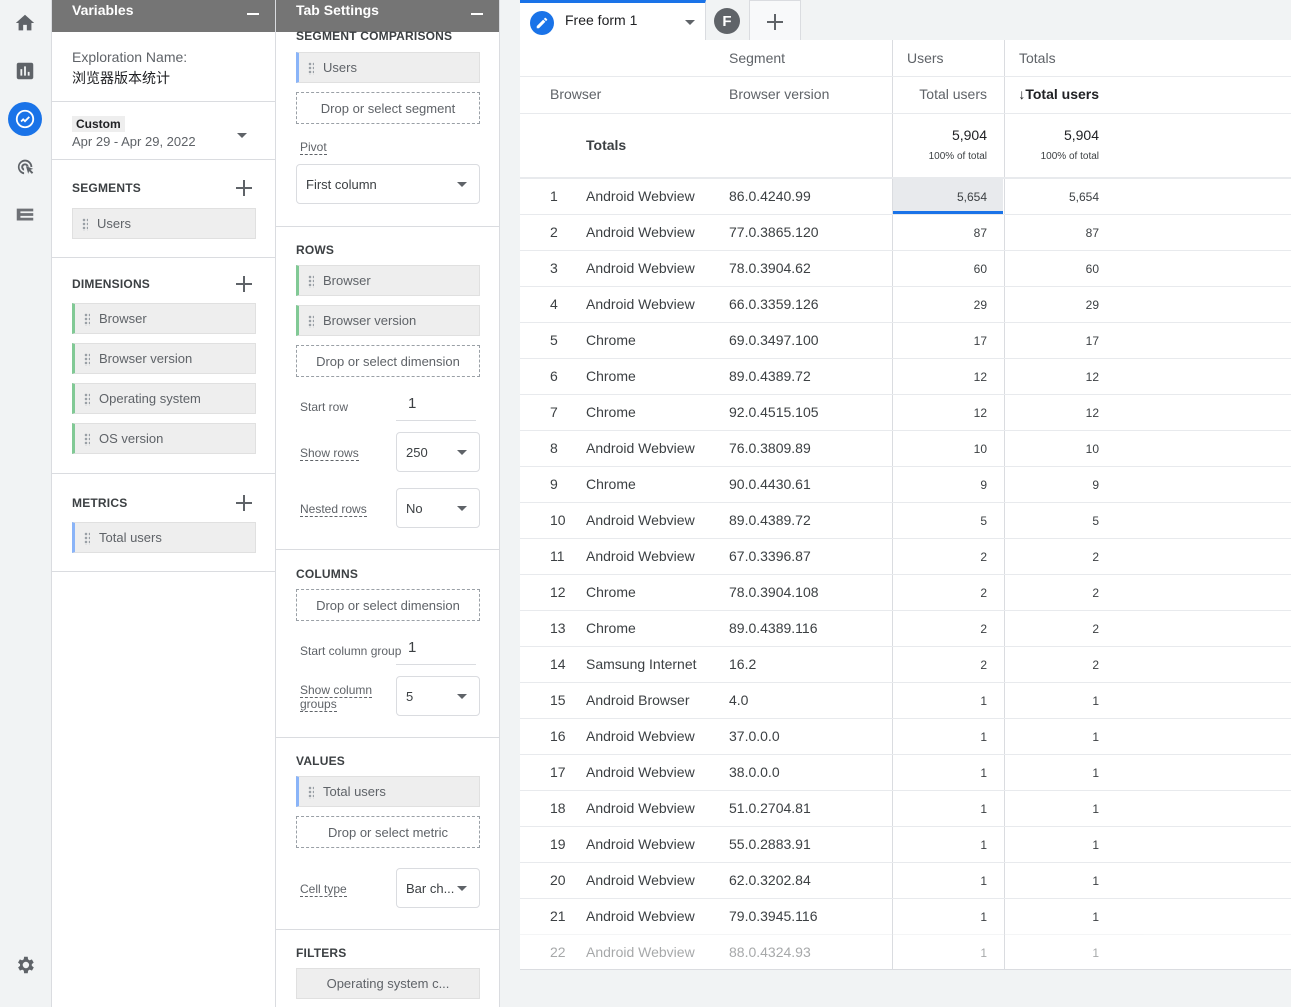 This screenshot has height=1007, width=1291. Describe the element at coordinates (727, 21) in the screenshot. I see `tab-freeform-2: F` at that location.